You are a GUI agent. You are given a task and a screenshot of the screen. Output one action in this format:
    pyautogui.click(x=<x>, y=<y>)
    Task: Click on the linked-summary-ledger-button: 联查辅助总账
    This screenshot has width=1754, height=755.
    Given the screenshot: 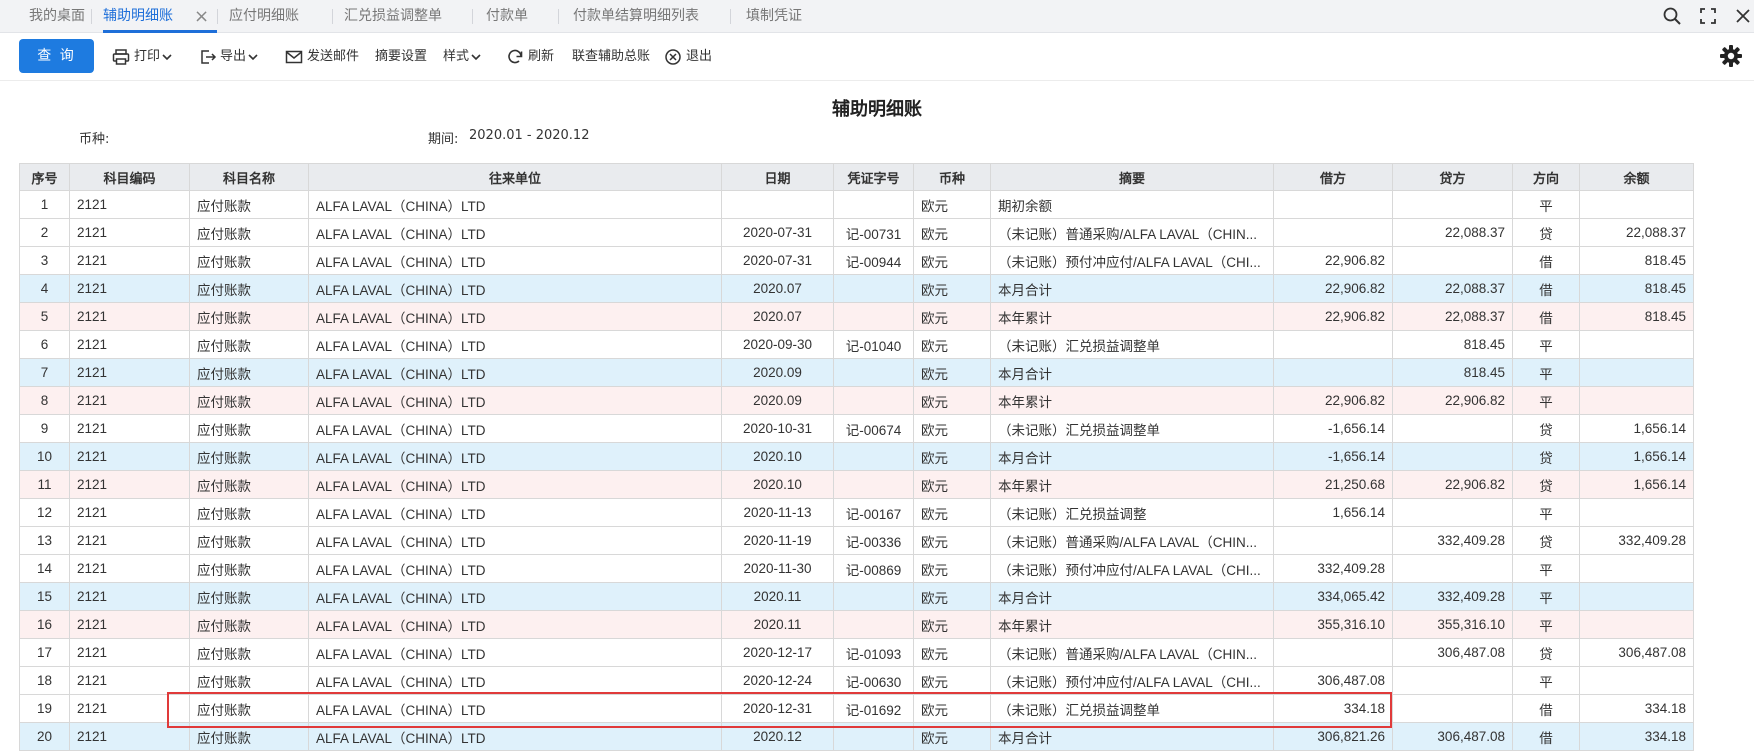 What is the action you would take?
    pyautogui.click(x=611, y=57)
    